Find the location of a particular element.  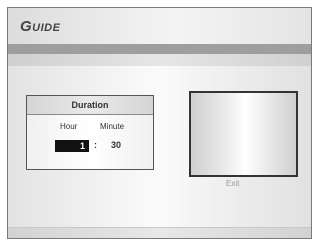

subheader-band is located at coordinates (159, 60).